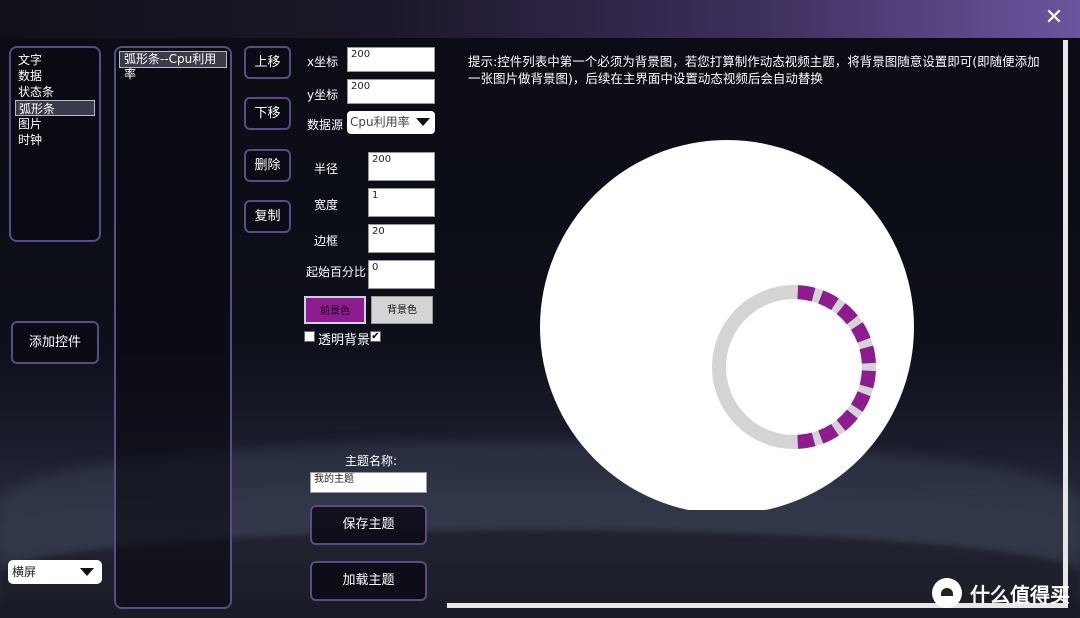  What do you see at coordinates (267, 165) in the screenshot?
I see `delete-button: 删除` at bounding box center [267, 165].